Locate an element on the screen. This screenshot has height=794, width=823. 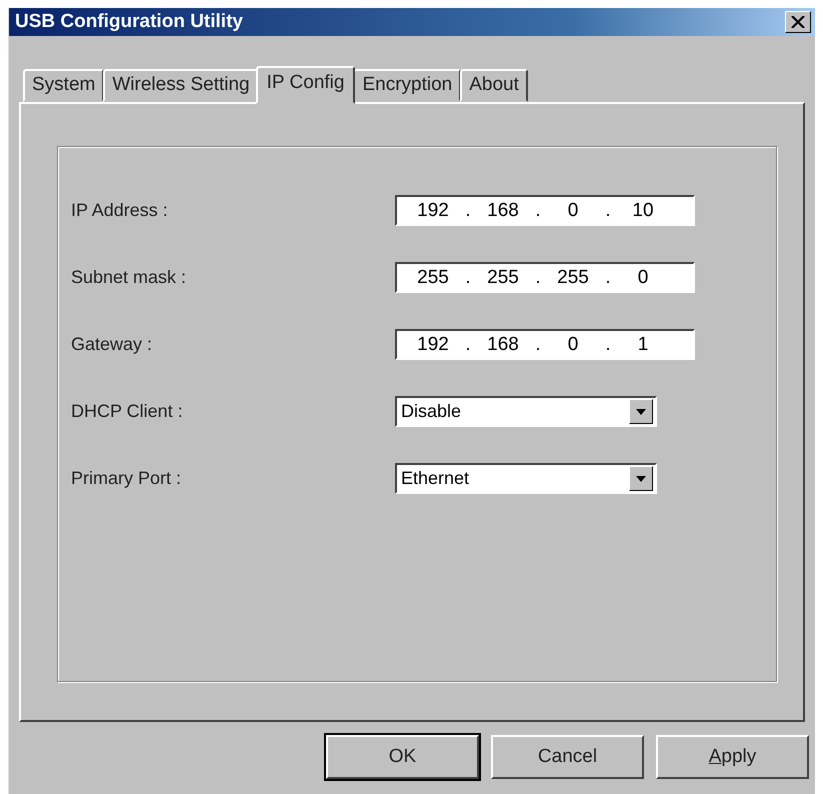
field-label: Gateway : is located at coordinates (112, 344).